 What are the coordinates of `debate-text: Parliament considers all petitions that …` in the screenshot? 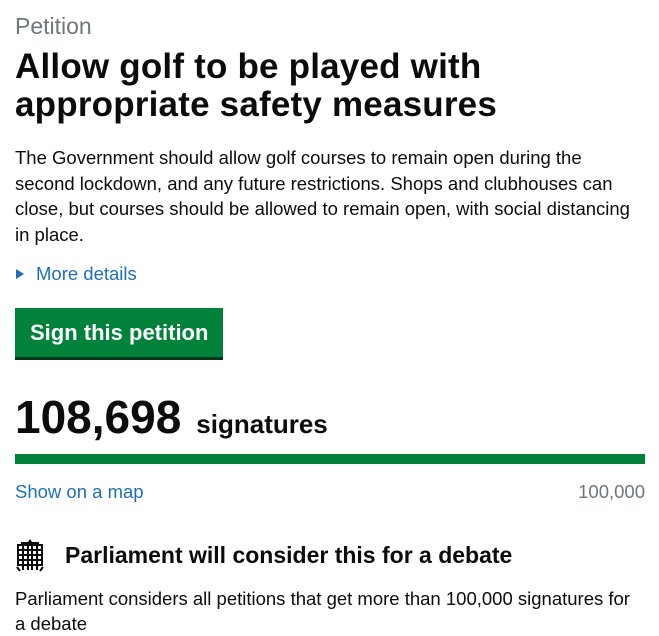 It's located at (322, 611).